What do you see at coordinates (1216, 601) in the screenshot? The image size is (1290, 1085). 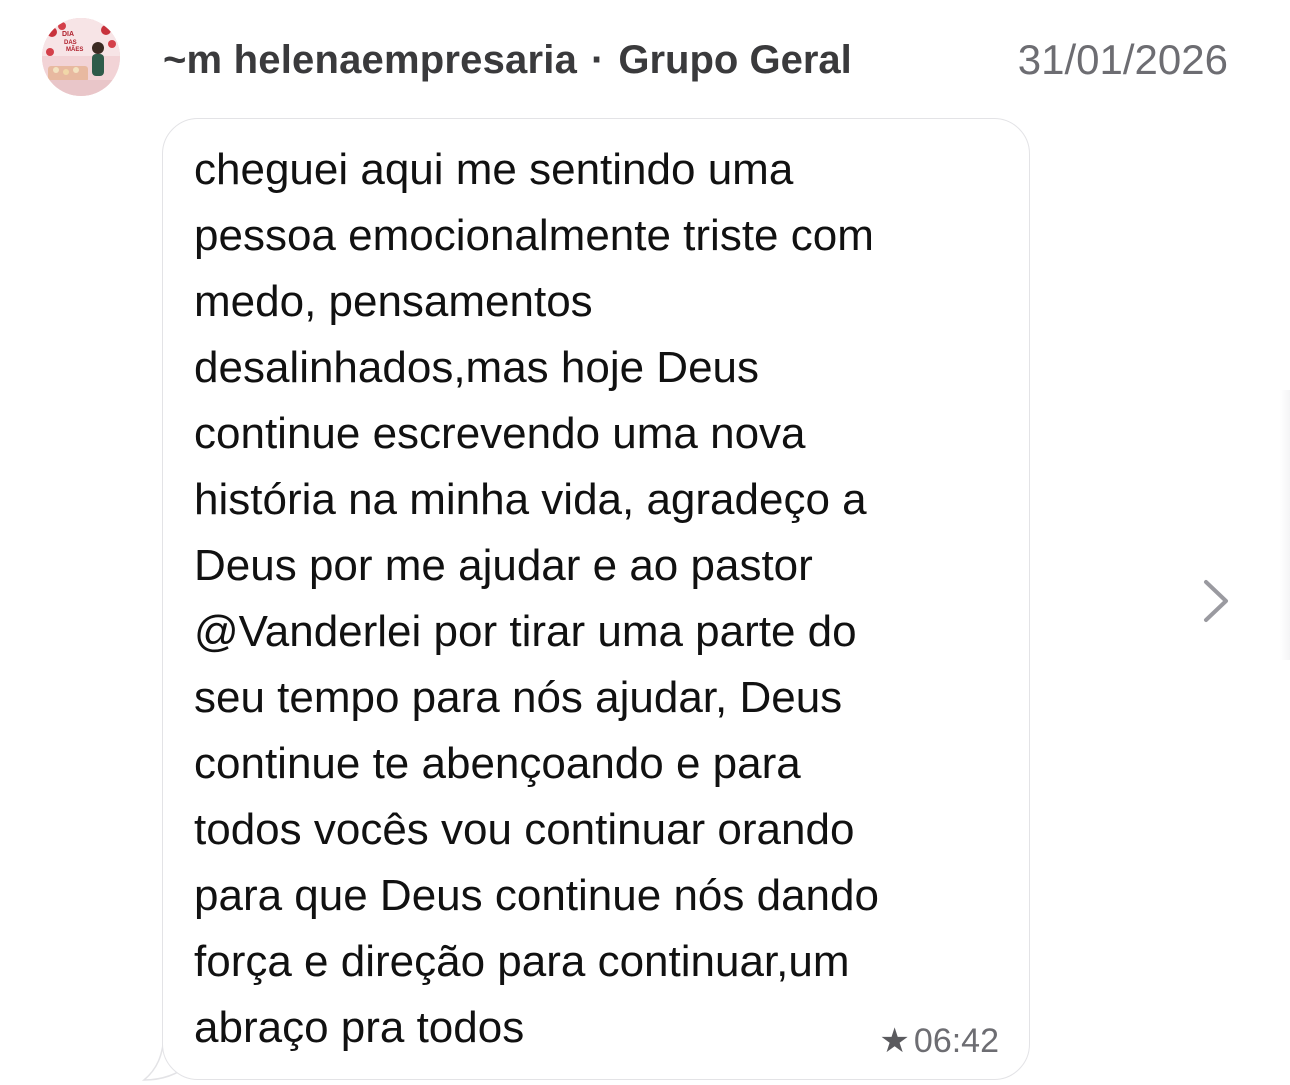 I see `chevron-right-icon` at bounding box center [1216, 601].